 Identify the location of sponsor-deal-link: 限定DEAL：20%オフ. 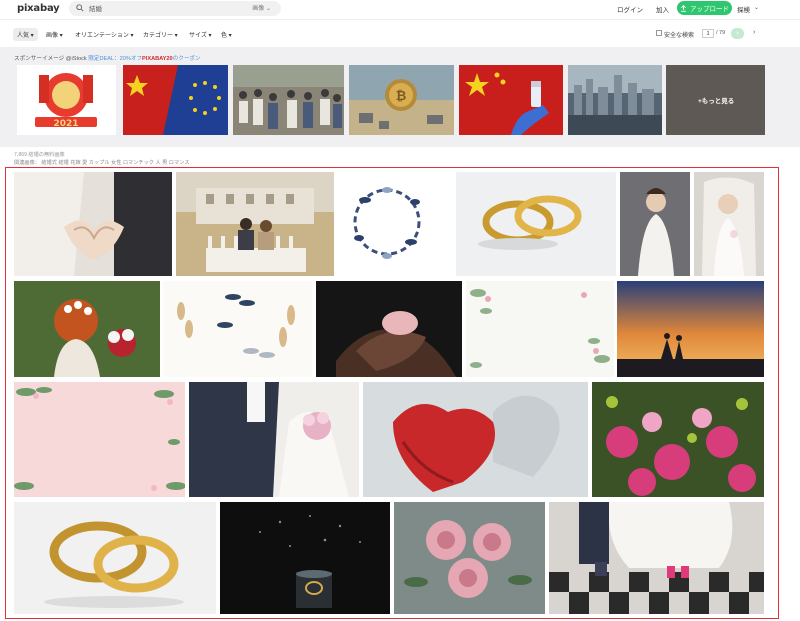
(115, 59).